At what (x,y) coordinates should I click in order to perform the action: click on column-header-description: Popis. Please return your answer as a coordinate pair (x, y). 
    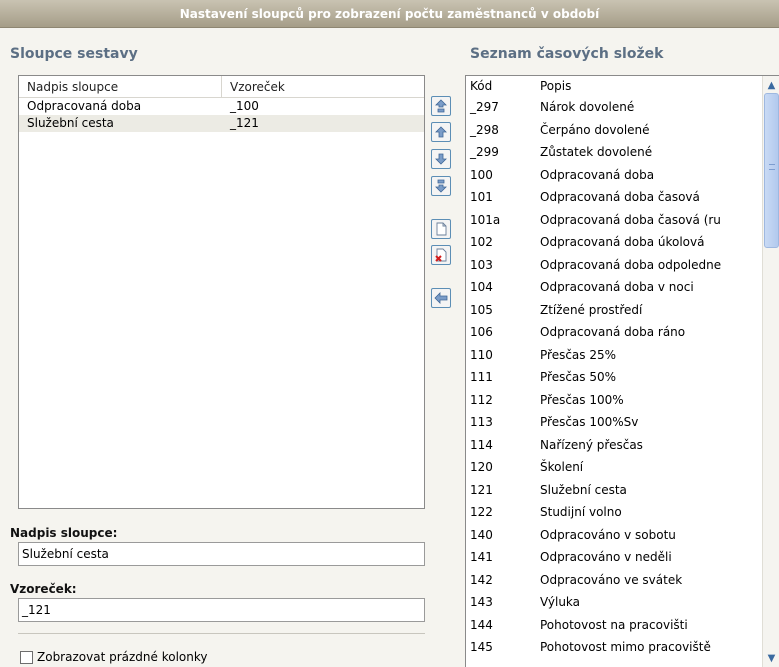
    Looking at the image, I should click on (650, 86).